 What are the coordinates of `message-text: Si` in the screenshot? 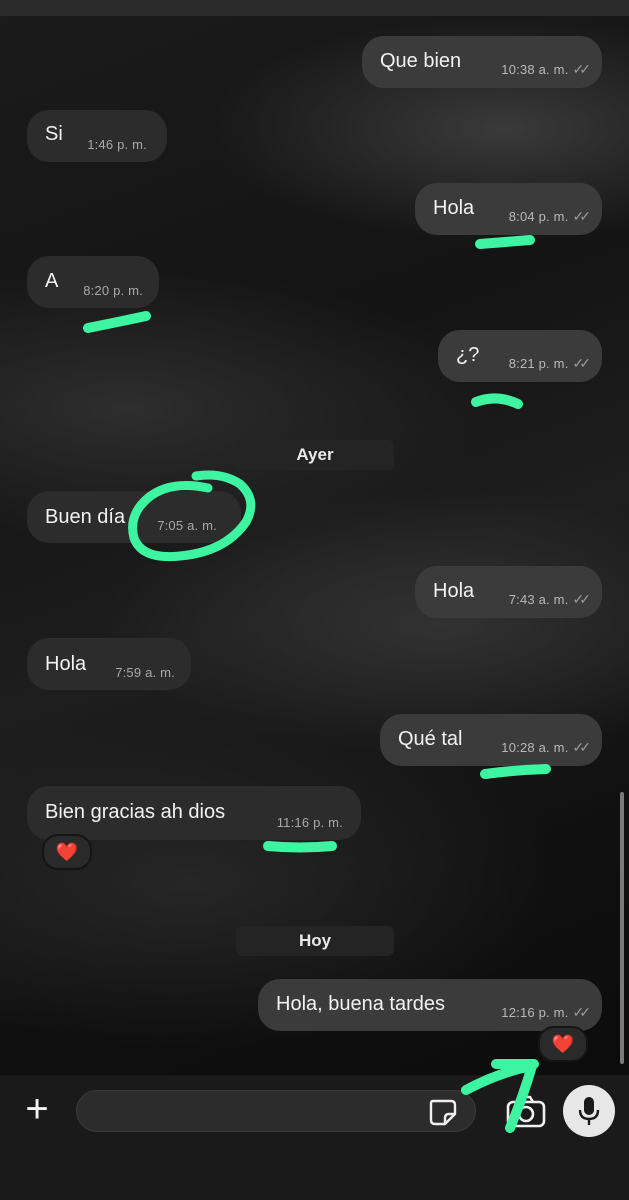 It's located at (54, 134).